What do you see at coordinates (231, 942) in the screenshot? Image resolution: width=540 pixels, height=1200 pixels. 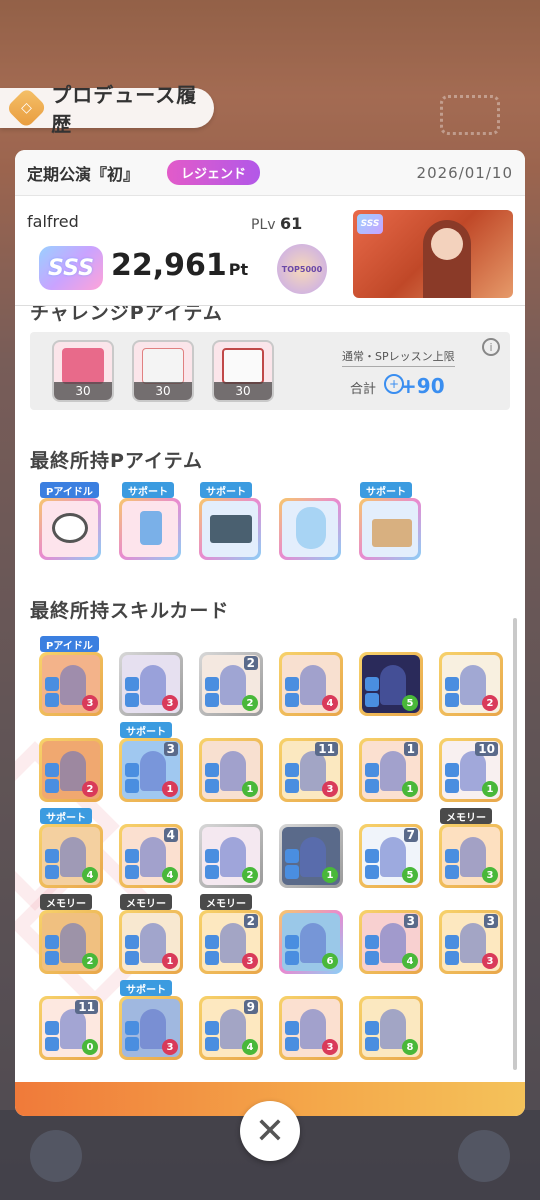 I see `skill-card: 23` at bounding box center [231, 942].